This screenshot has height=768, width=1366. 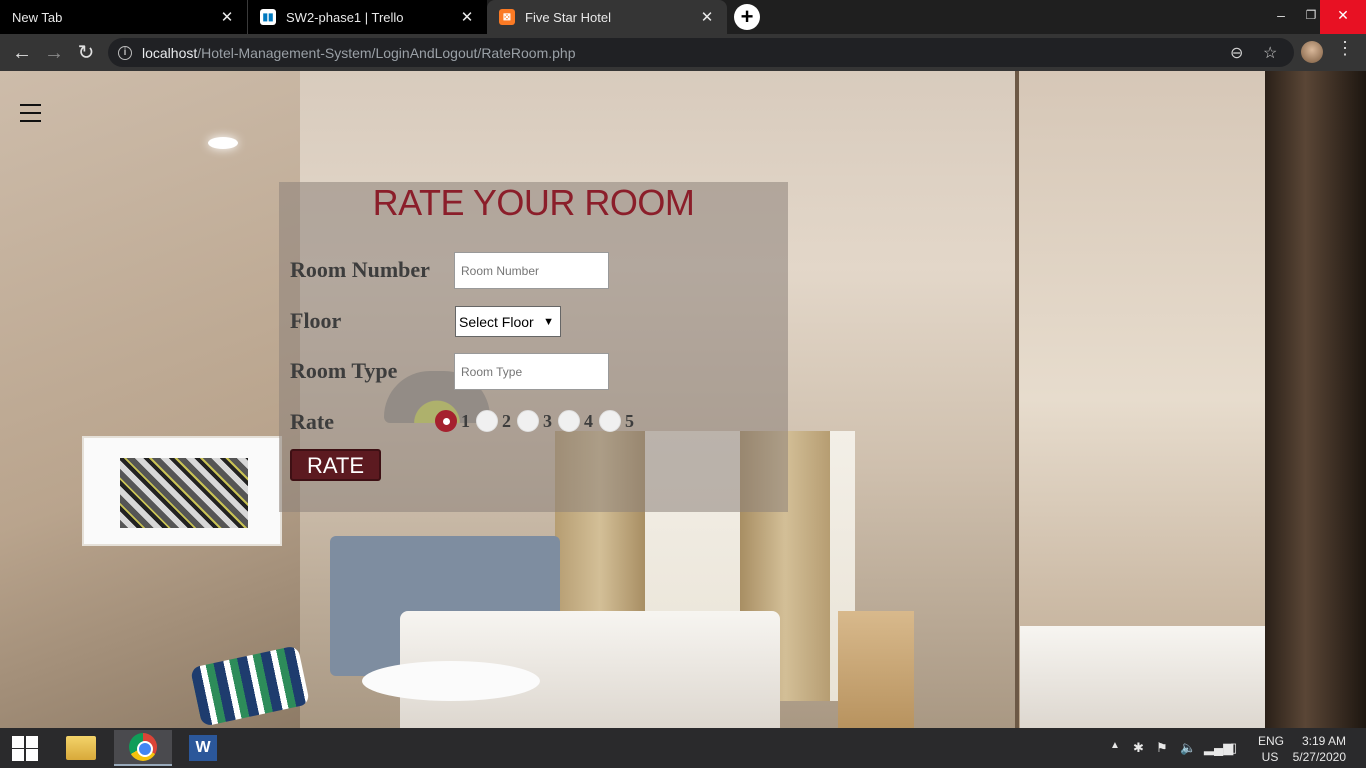 I want to click on new-tab-button: +, so click(x=747, y=17).